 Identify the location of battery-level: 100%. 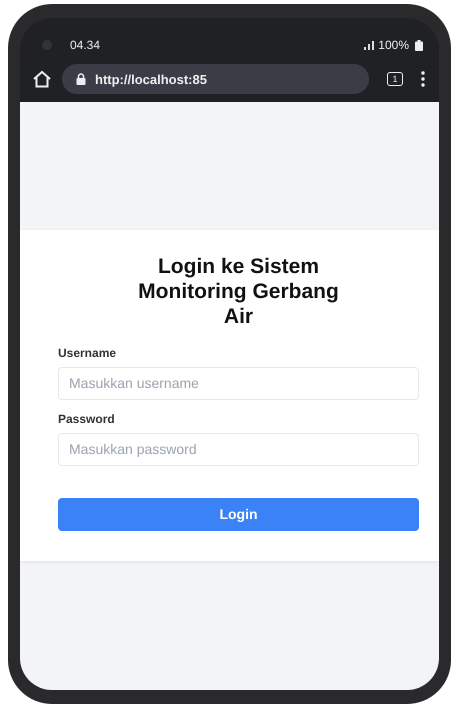
(393, 45).